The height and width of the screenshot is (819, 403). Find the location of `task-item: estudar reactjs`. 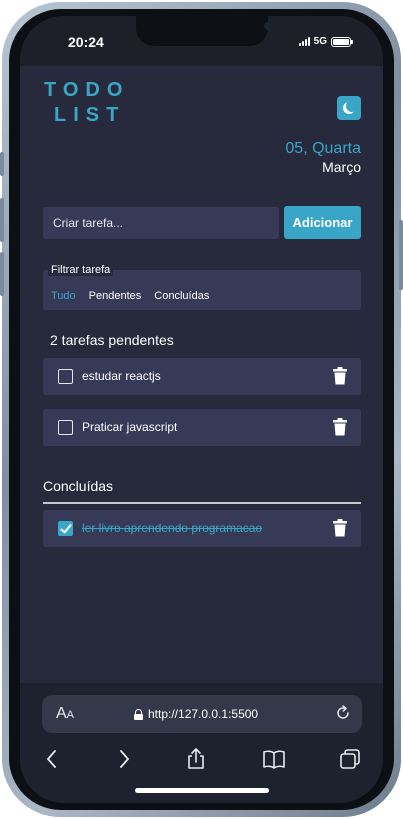

task-item: estudar reactjs is located at coordinates (202, 376).